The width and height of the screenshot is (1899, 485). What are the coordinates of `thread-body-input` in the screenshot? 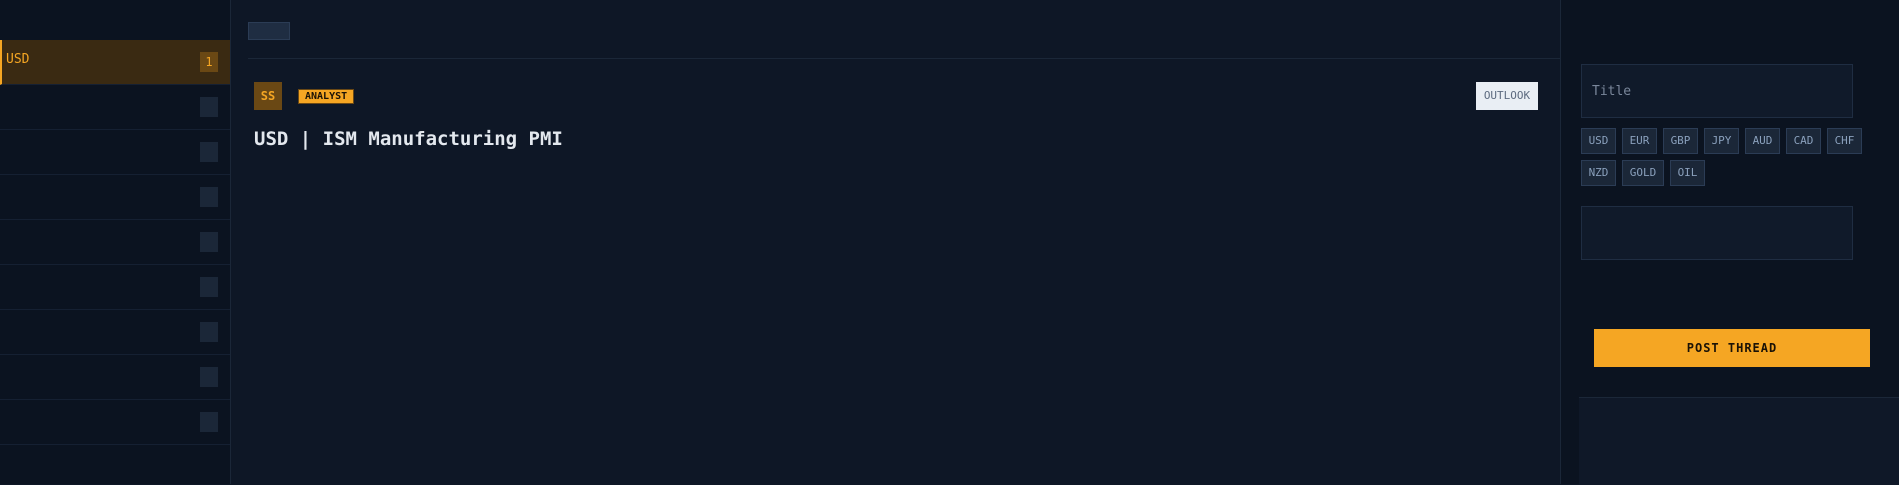 It's located at (1717, 233).